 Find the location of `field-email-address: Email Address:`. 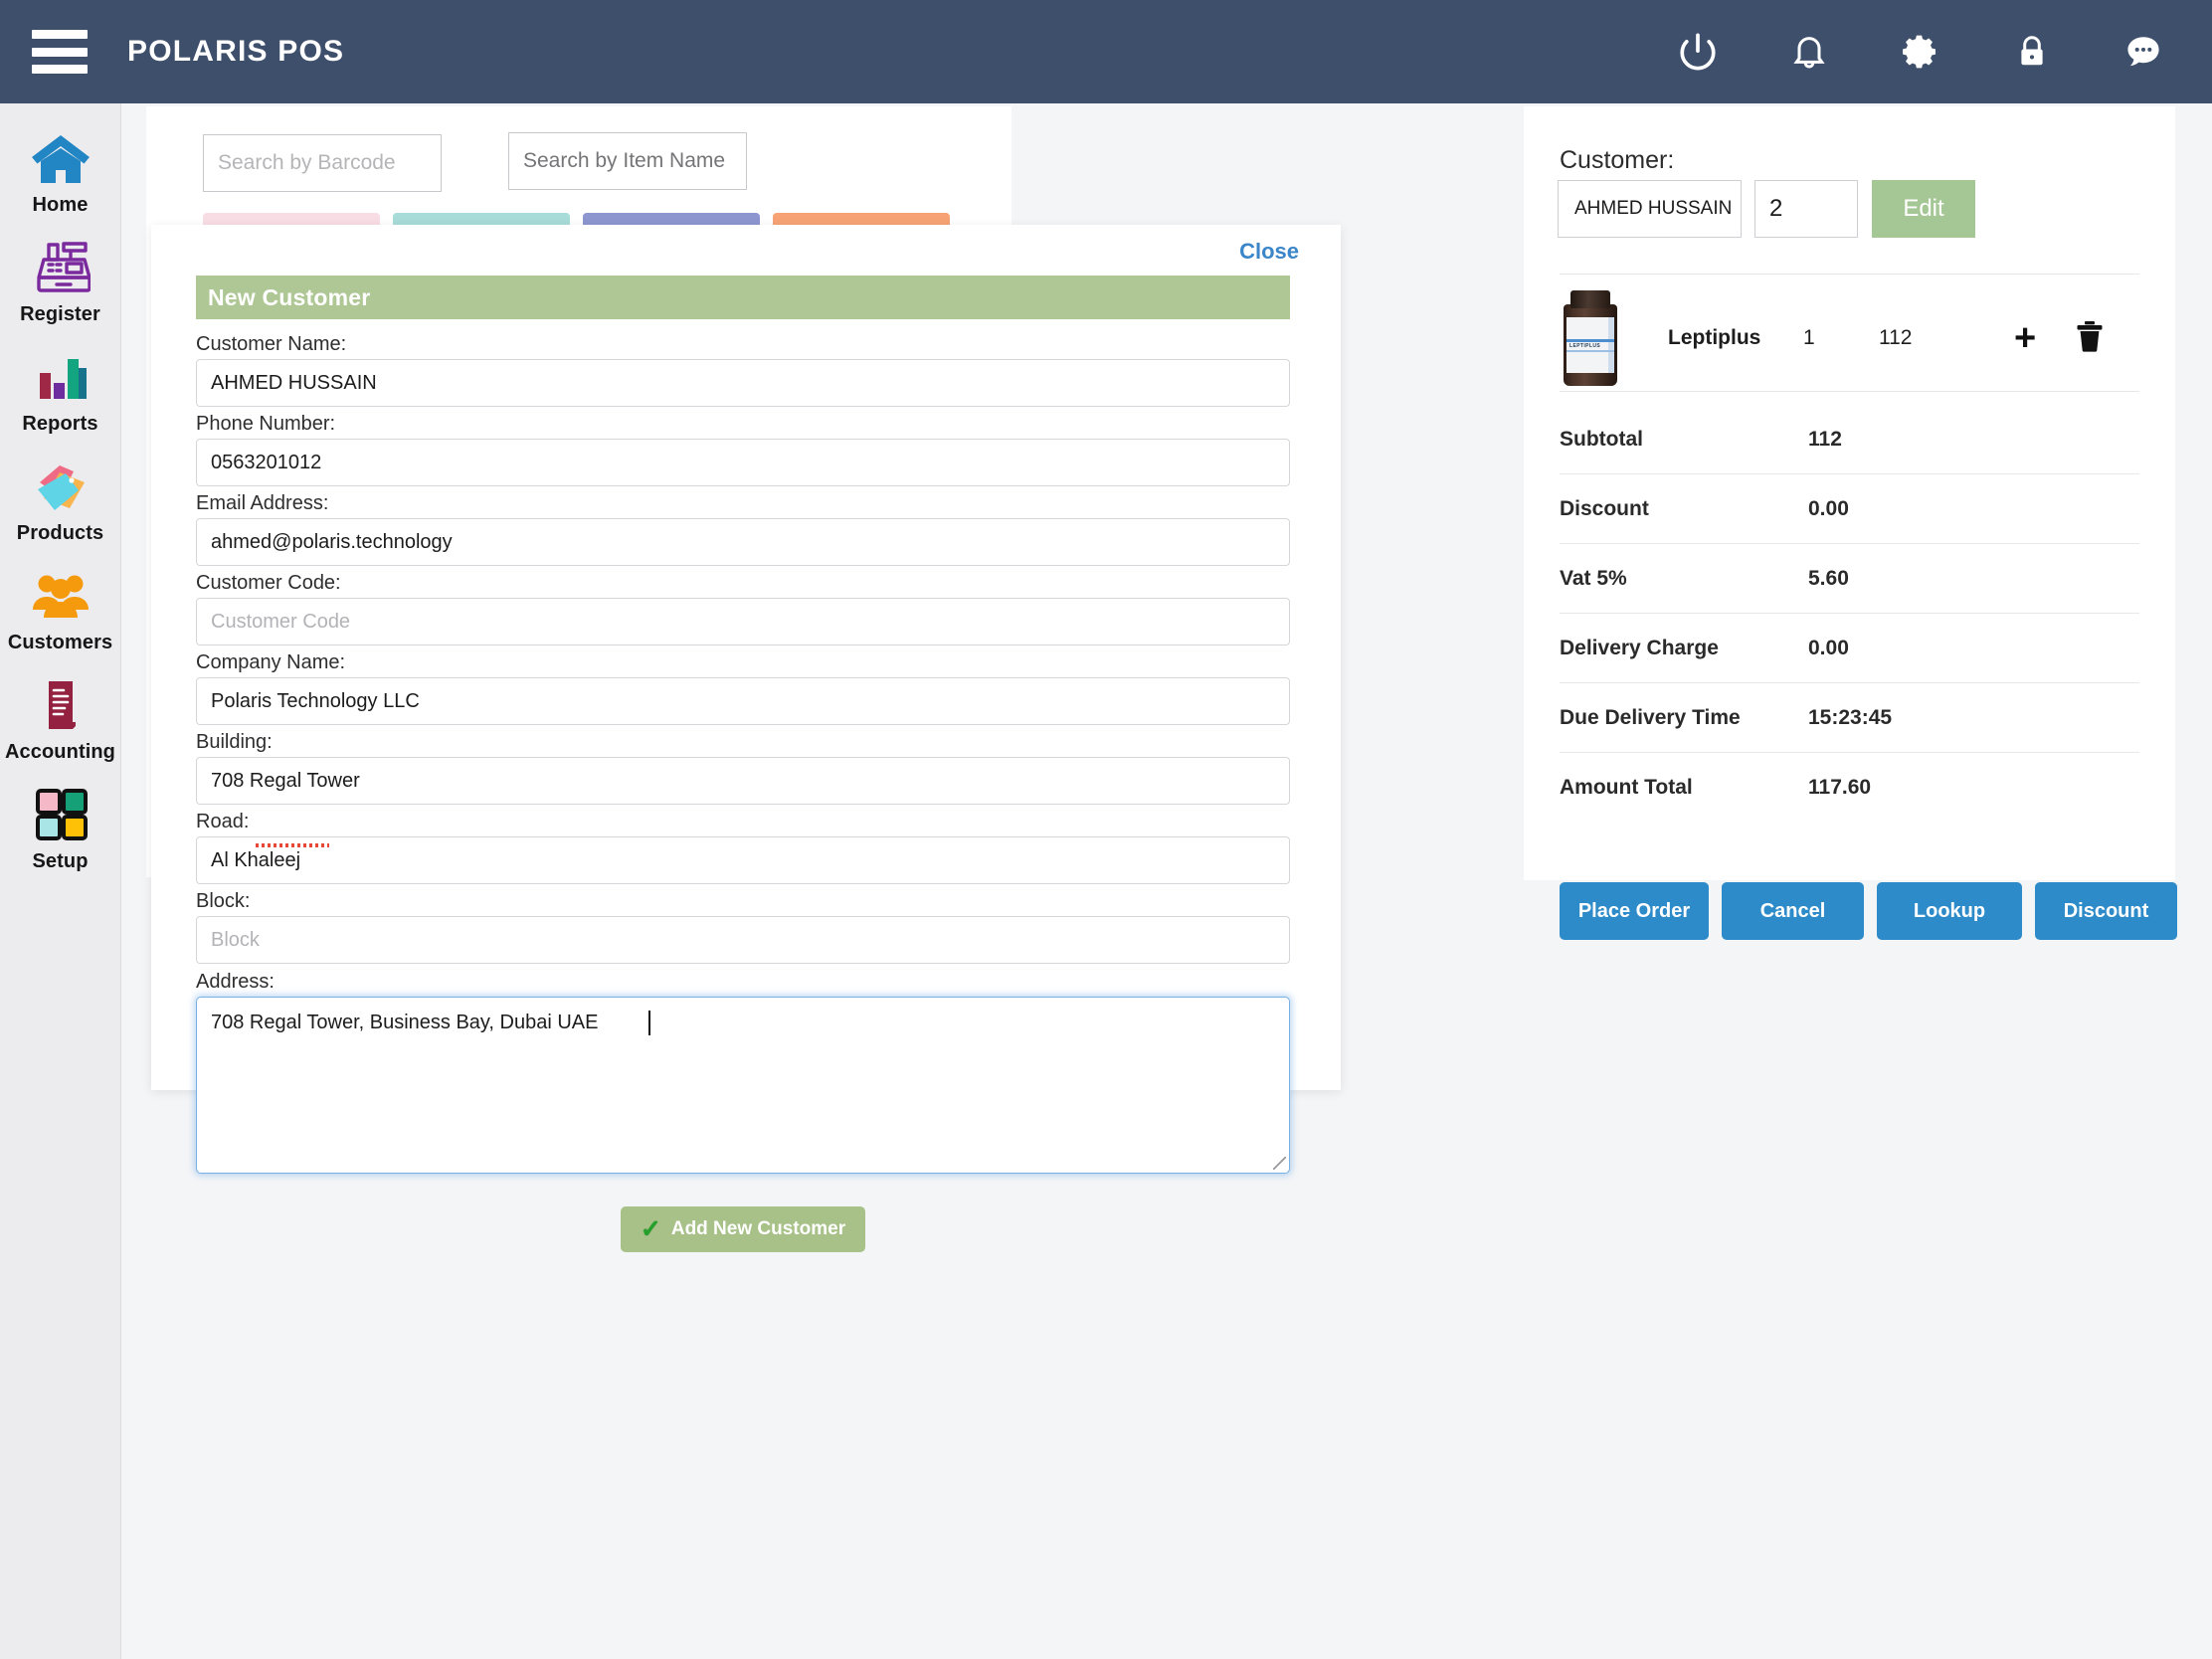

field-email-address: Email Address: is located at coordinates (743, 529).